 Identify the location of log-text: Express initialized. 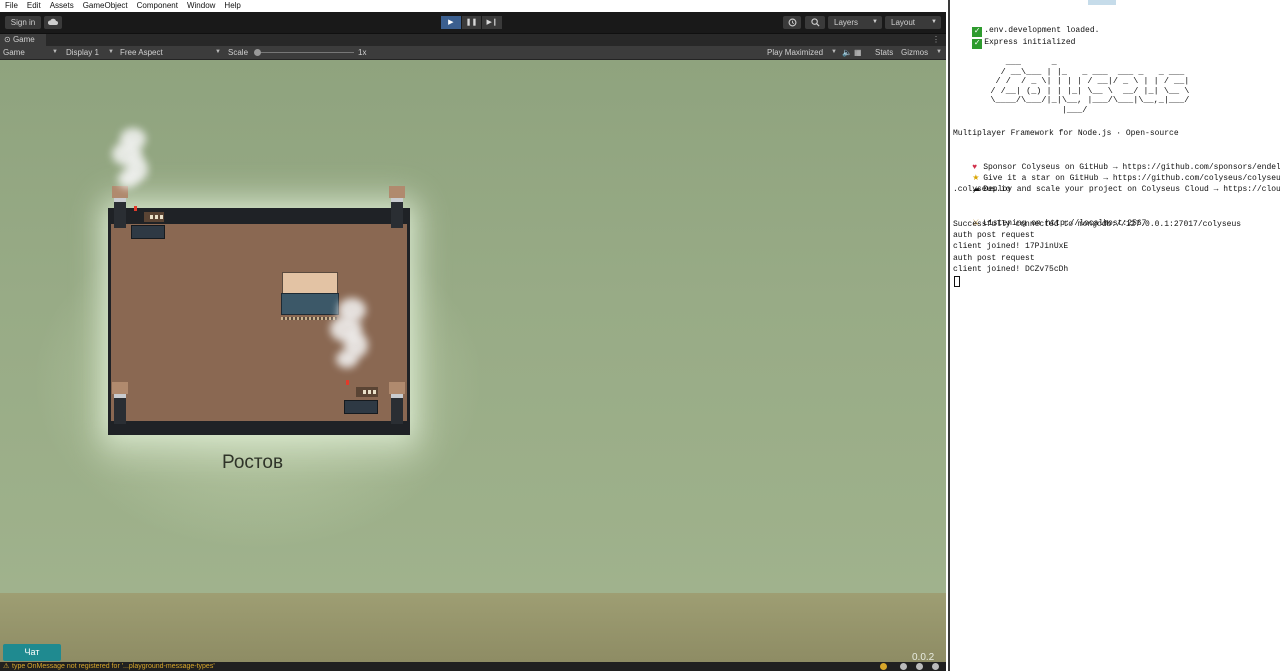
(1030, 42).